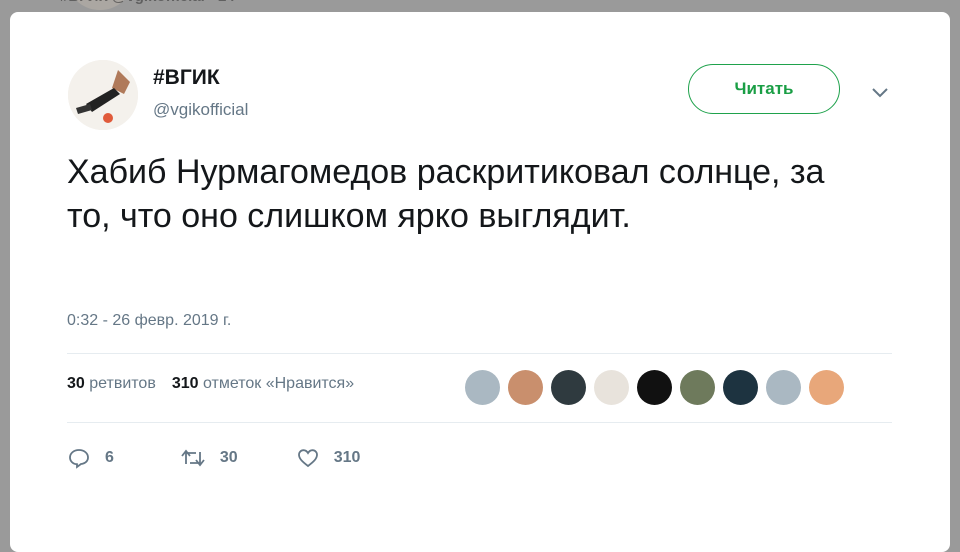 The image size is (960, 552). What do you see at coordinates (79, 458) in the screenshot?
I see `reply-icon` at bounding box center [79, 458].